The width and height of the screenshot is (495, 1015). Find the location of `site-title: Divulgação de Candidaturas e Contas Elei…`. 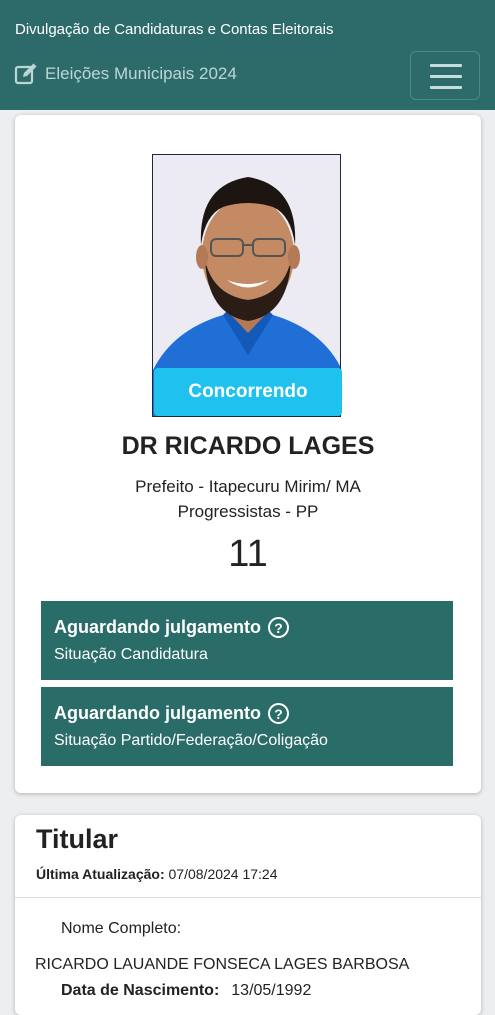

site-title: Divulgação de Candidaturas e Contas Elei… is located at coordinates (174, 29).